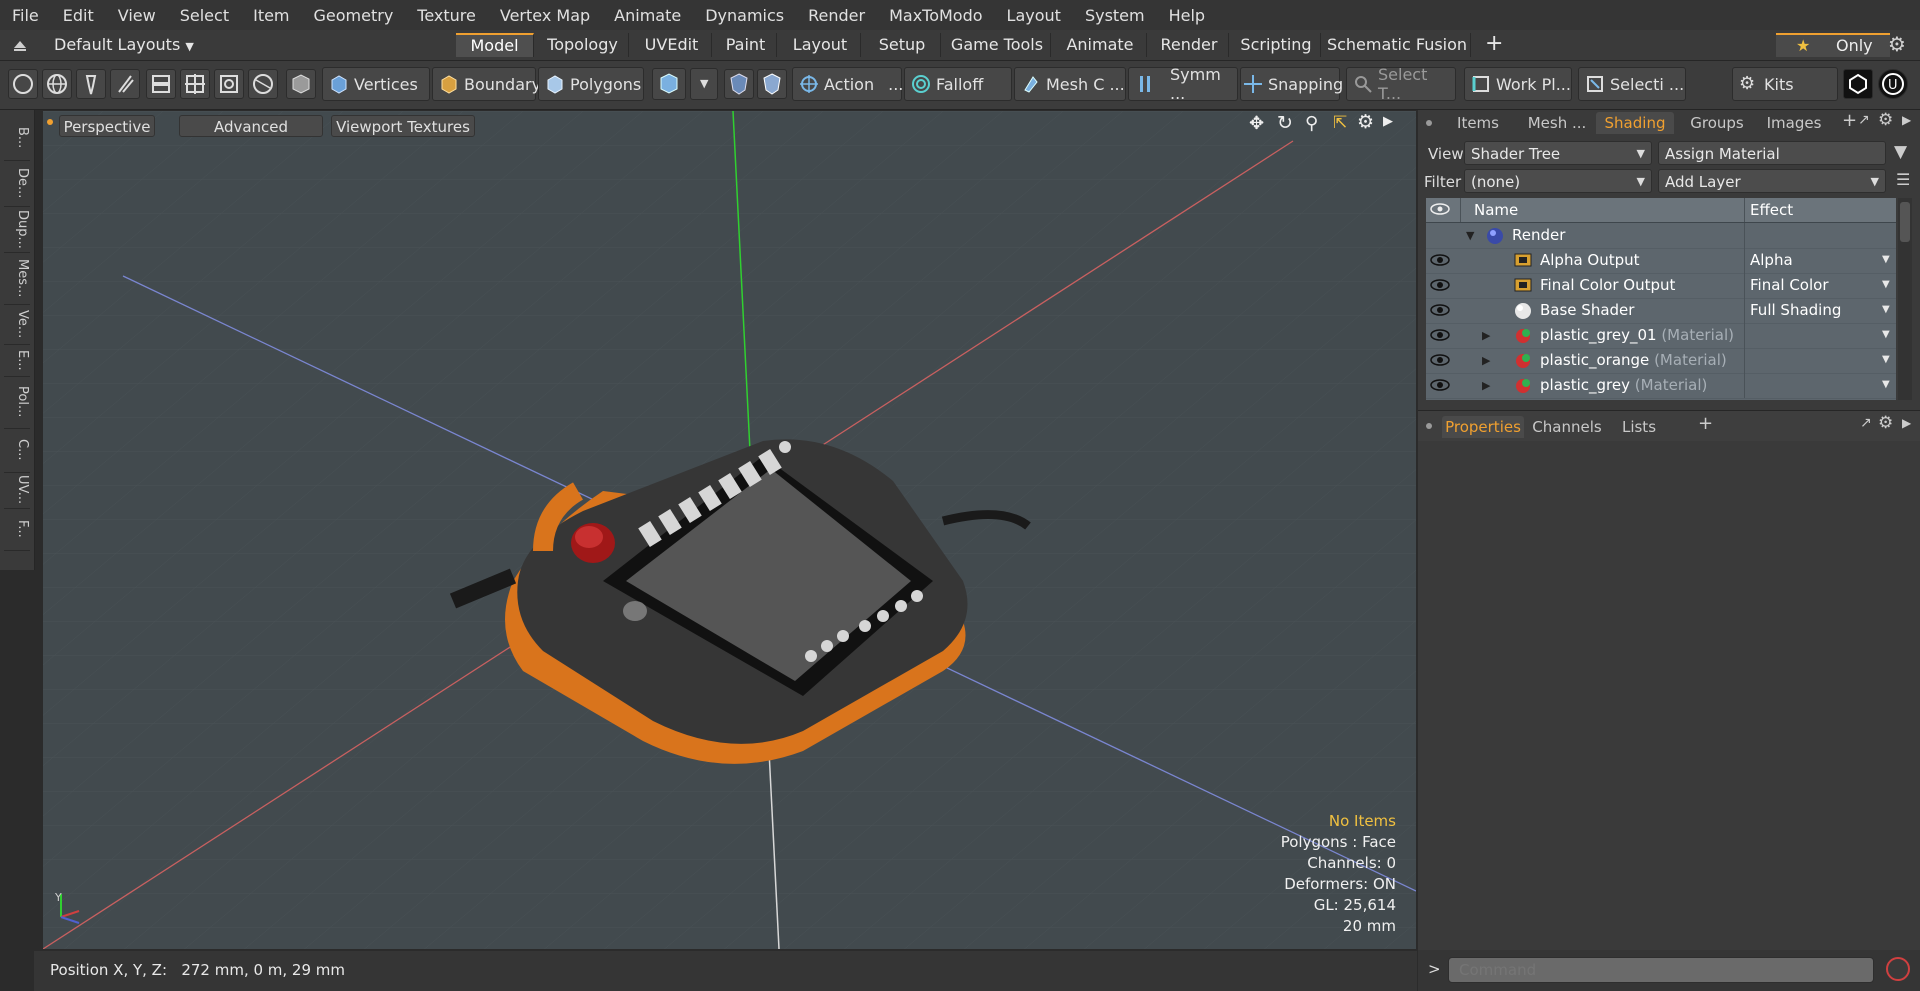 The width and height of the screenshot is (1920, 991). I want to click on mode-dropdown-icon: ▼, so click(704, 84).